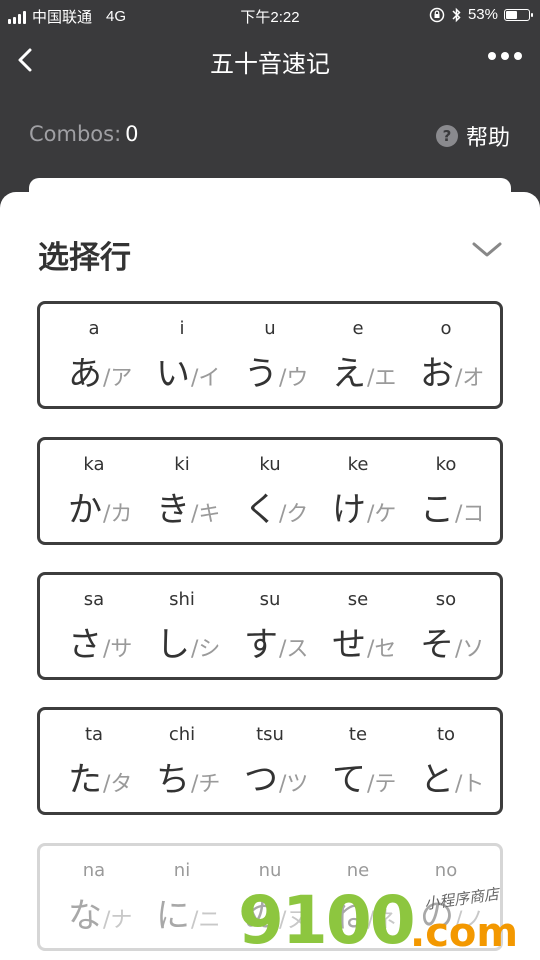  I want to click on kana-pair: と/ト, so click(452, 776).